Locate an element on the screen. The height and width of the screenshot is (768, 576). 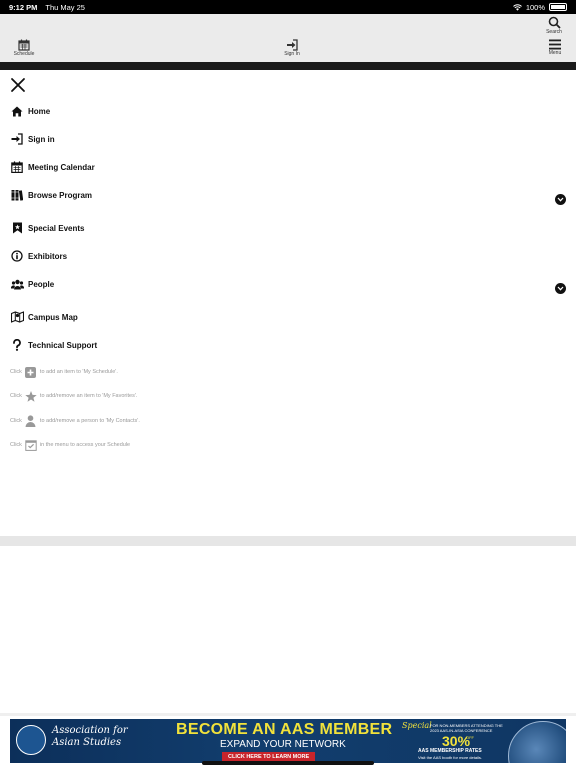
menu-item-people: People is located at coordinates (288, 284).